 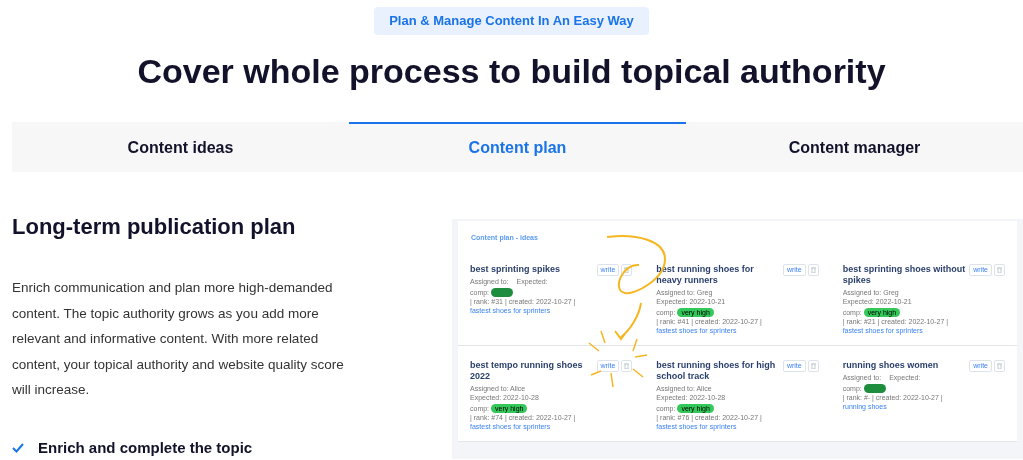 I want to click on tab: Content plan, so click(x=517, y=147).